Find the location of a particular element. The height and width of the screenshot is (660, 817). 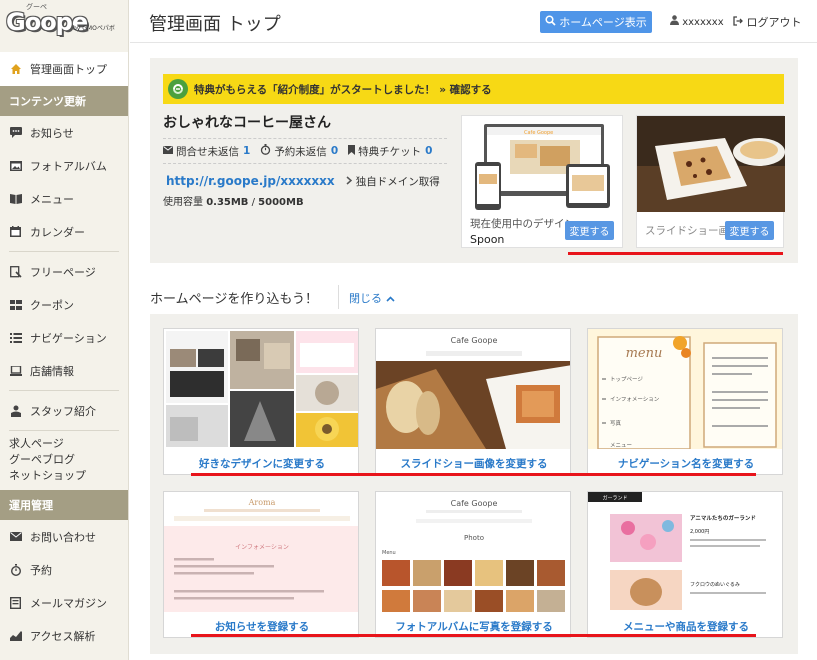

sidebar-item-coupon: クーポン is located at coordinates (64, 304).